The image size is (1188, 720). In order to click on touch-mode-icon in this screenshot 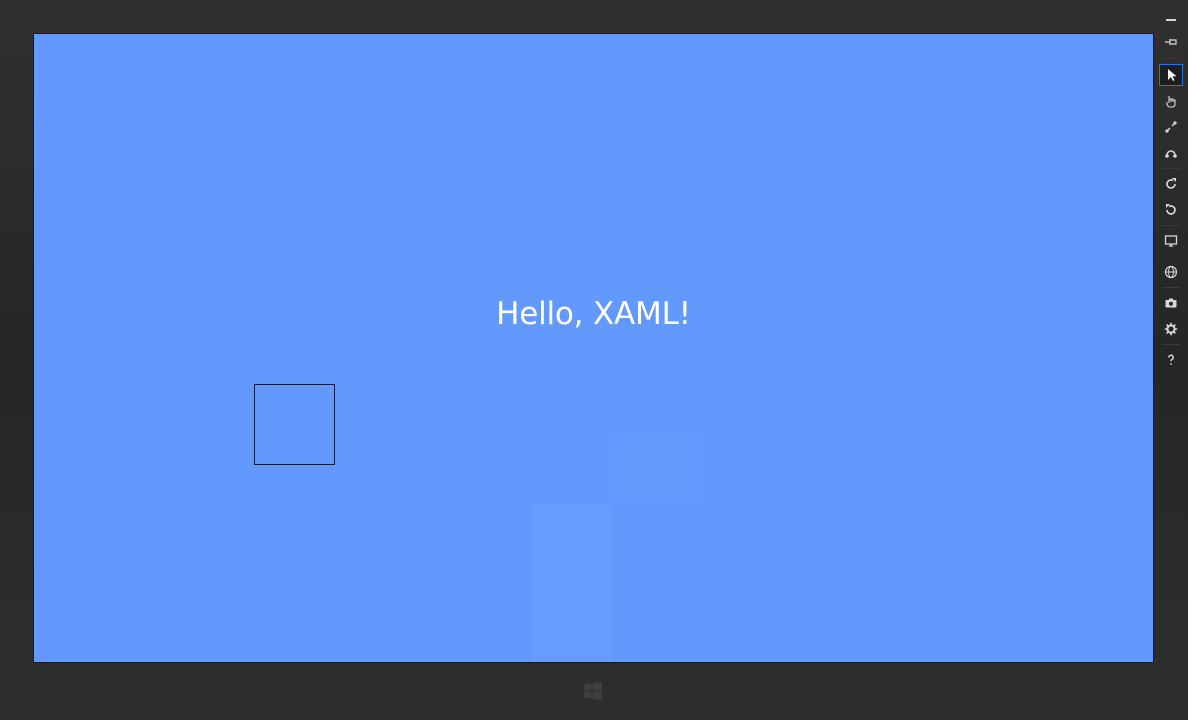, I will do `click(1171, 101)`.